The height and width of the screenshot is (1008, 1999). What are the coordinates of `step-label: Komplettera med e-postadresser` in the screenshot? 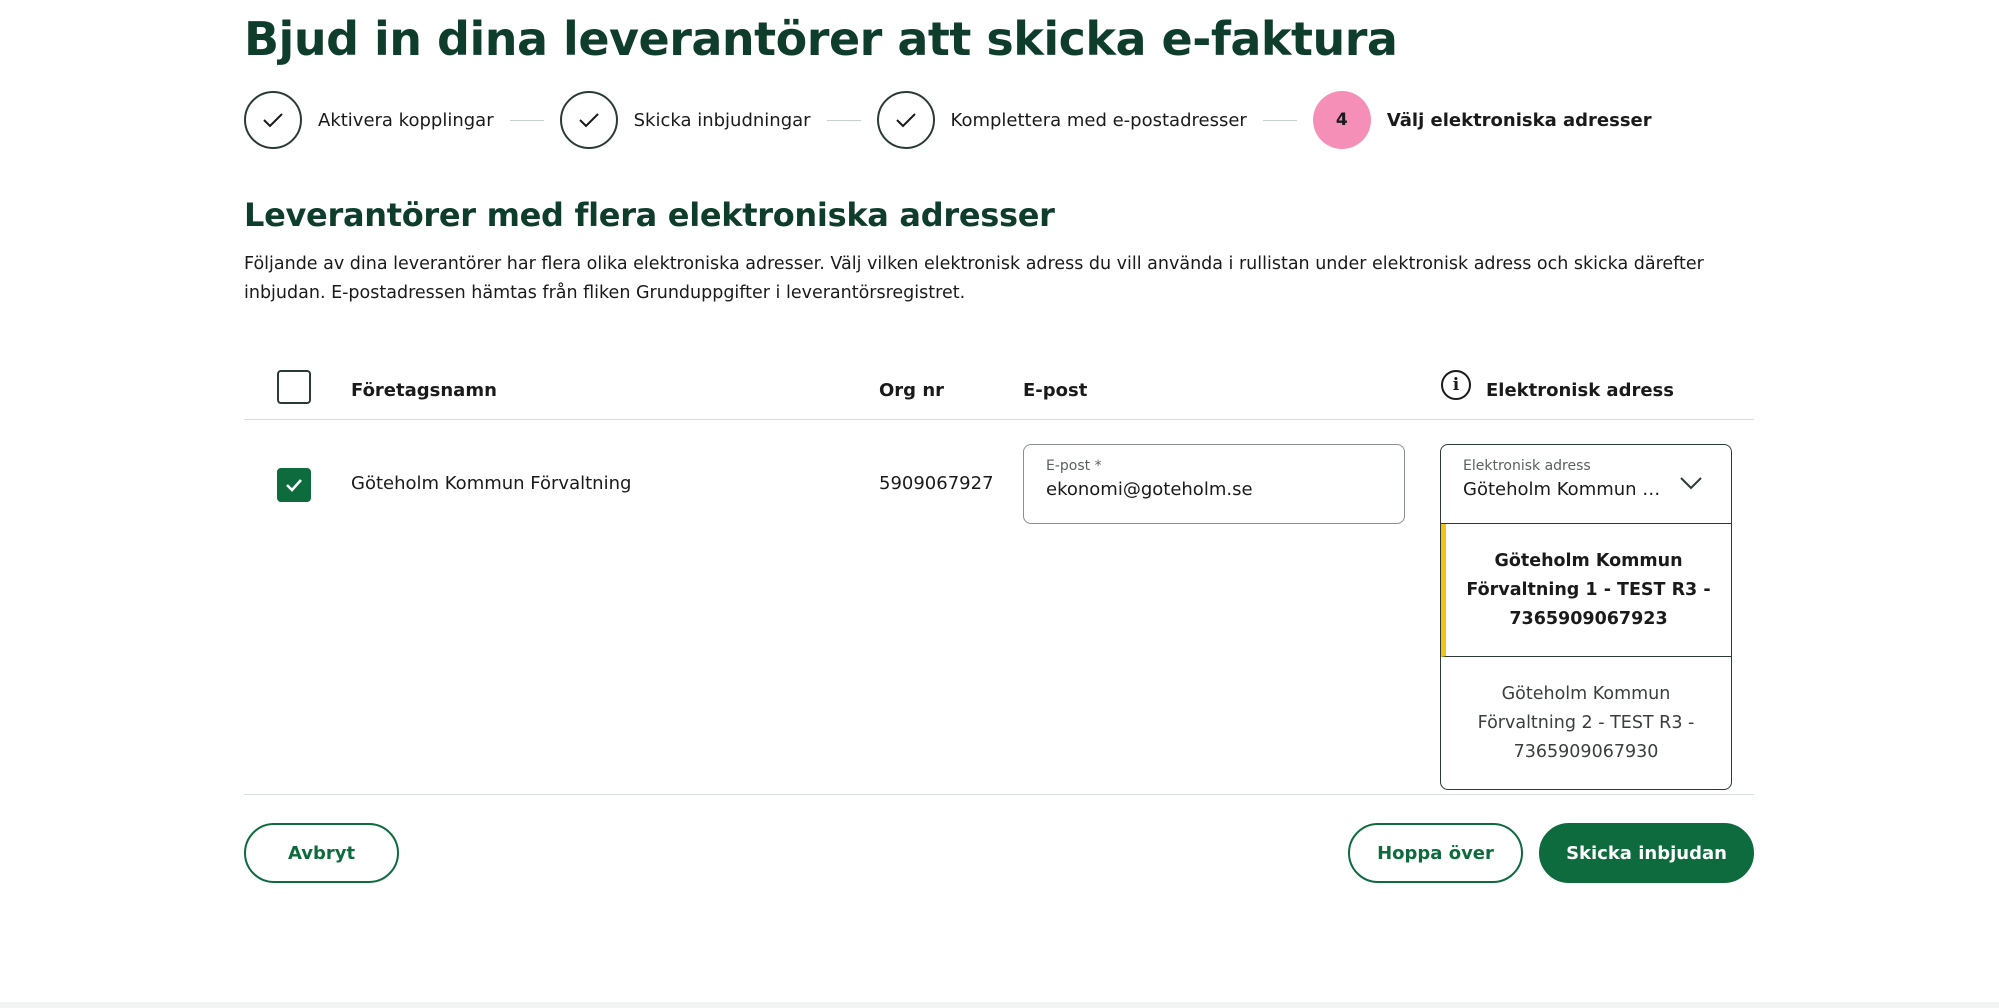 It's located at (1098, 120).